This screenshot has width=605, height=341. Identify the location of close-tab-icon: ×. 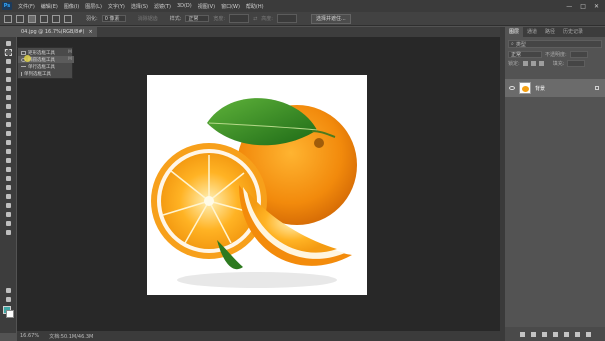
(91, 32).